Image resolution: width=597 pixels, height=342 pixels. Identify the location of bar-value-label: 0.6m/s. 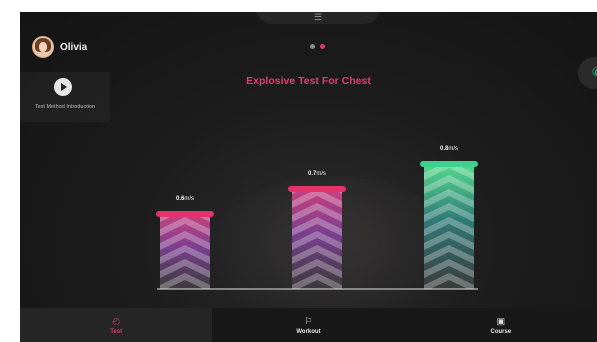
(185, 199).